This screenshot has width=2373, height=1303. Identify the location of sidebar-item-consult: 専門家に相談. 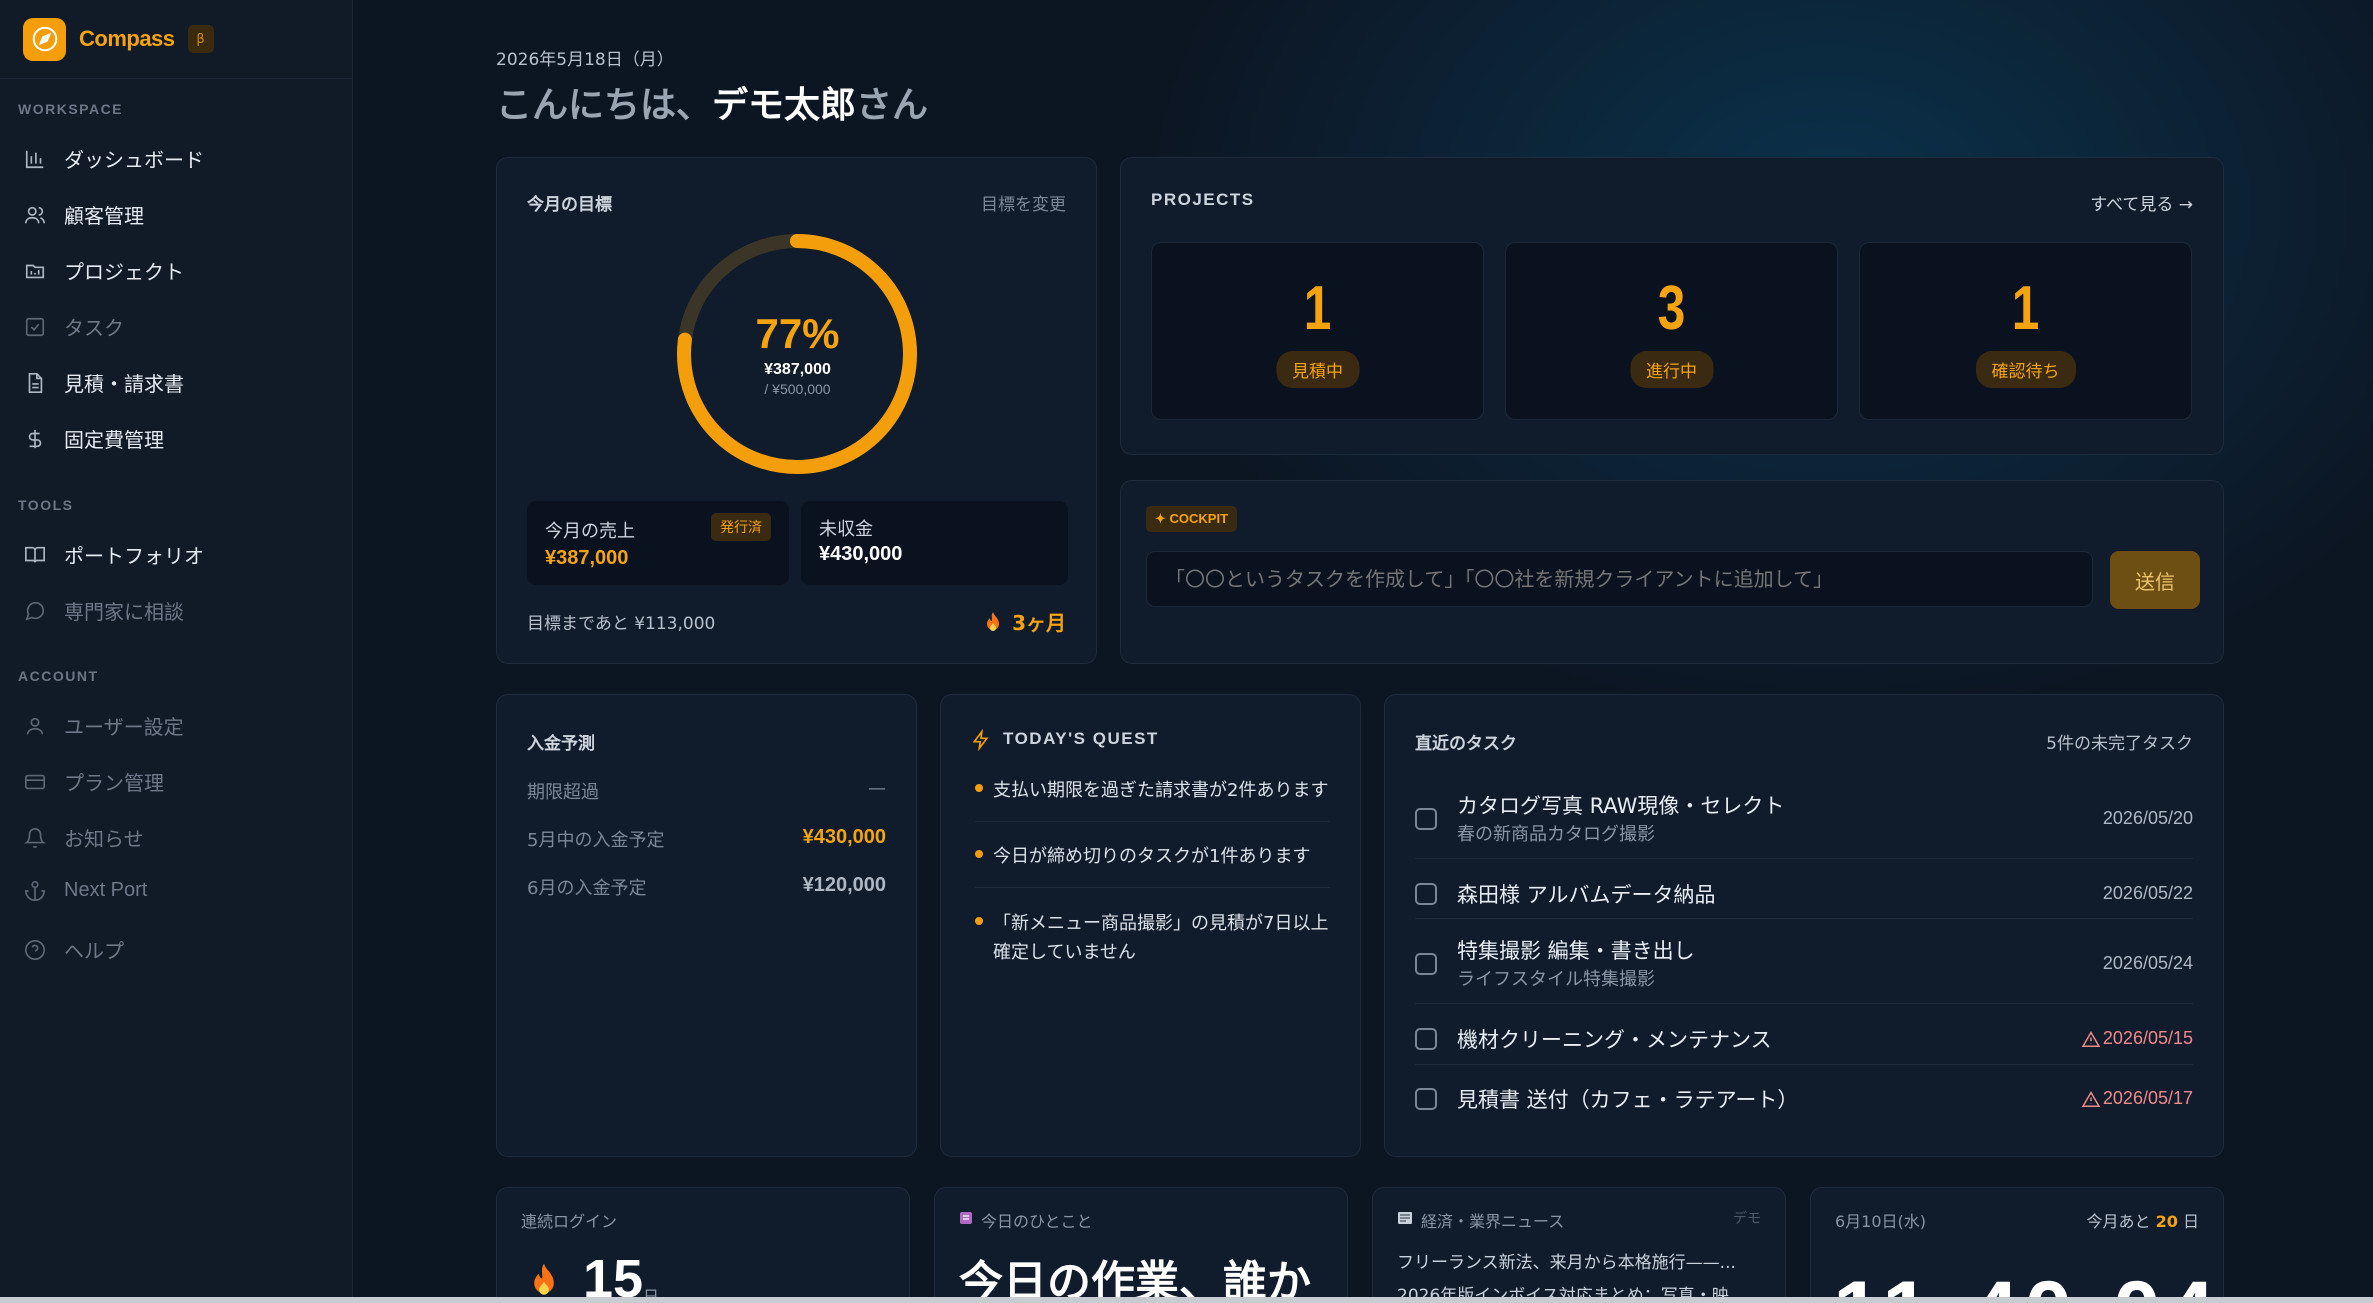
(104, 610).